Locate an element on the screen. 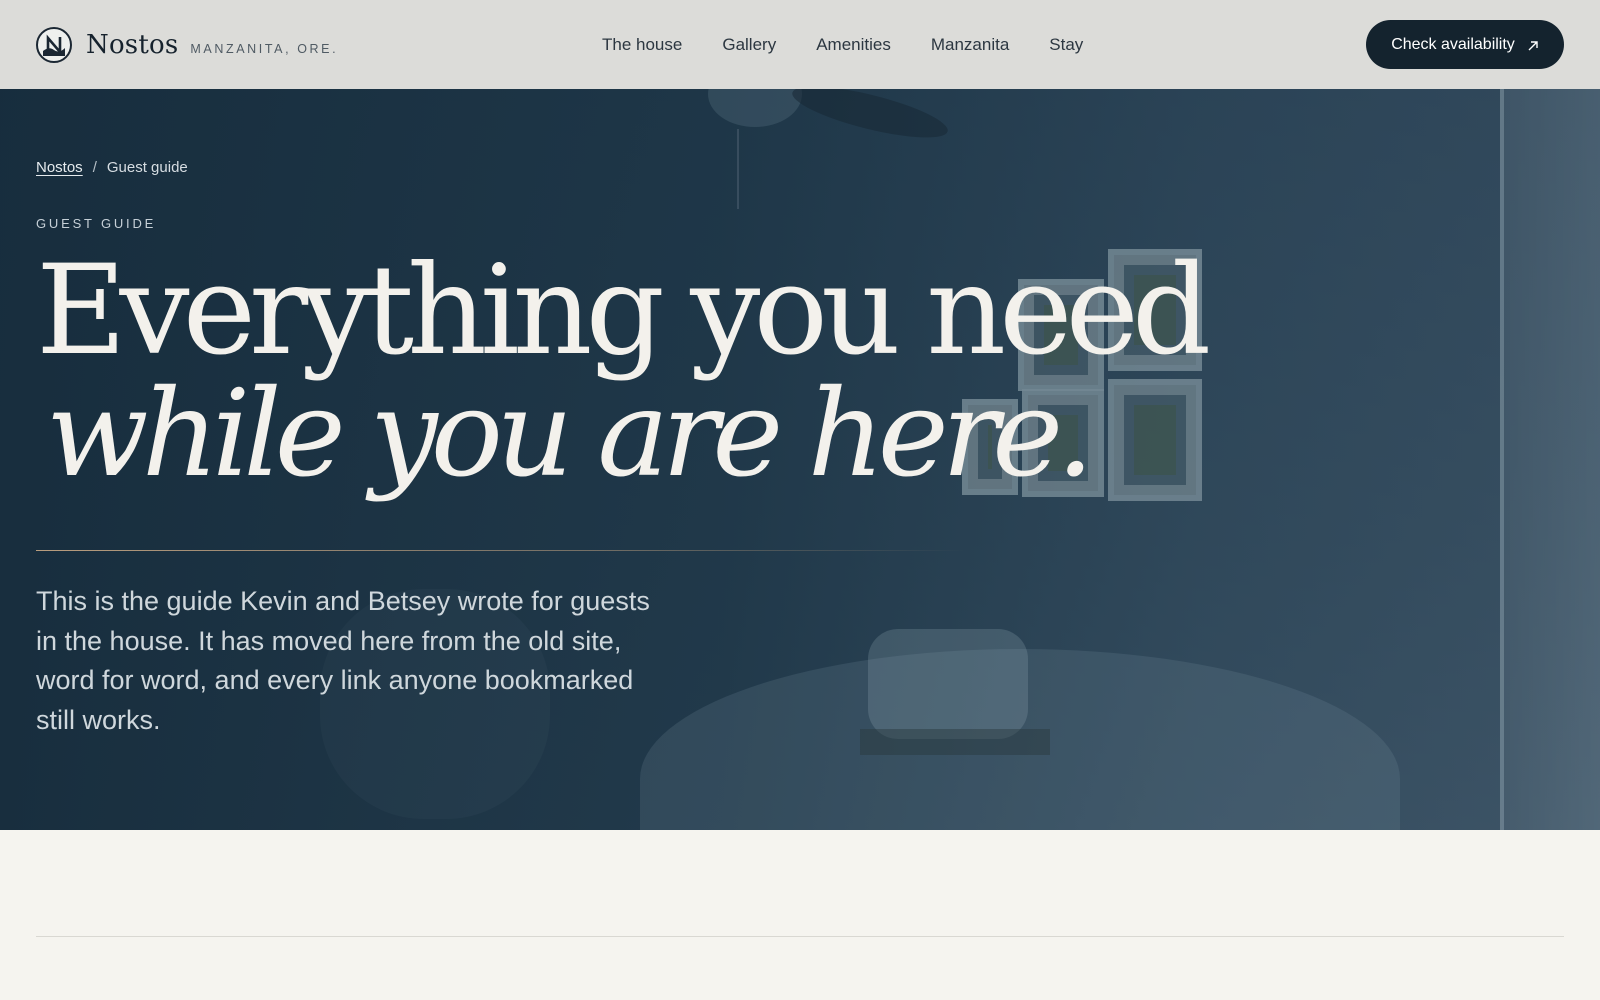  breadcrumb-current: Guest guide is located at coordinates (147, 167).